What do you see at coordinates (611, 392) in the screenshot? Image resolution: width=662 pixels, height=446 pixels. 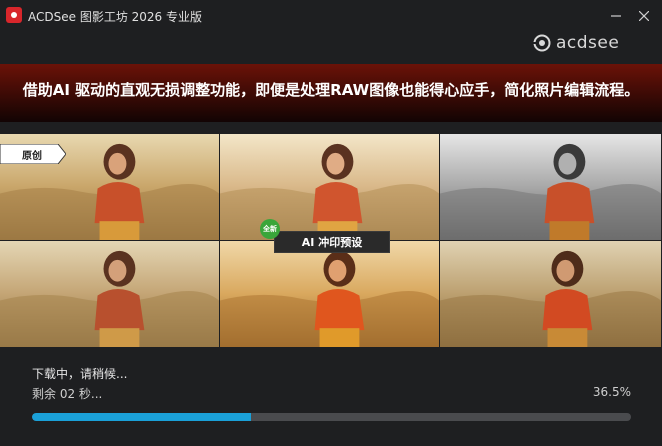 I see `progress-percent: 36.5%` at bounding box center [611, 392].